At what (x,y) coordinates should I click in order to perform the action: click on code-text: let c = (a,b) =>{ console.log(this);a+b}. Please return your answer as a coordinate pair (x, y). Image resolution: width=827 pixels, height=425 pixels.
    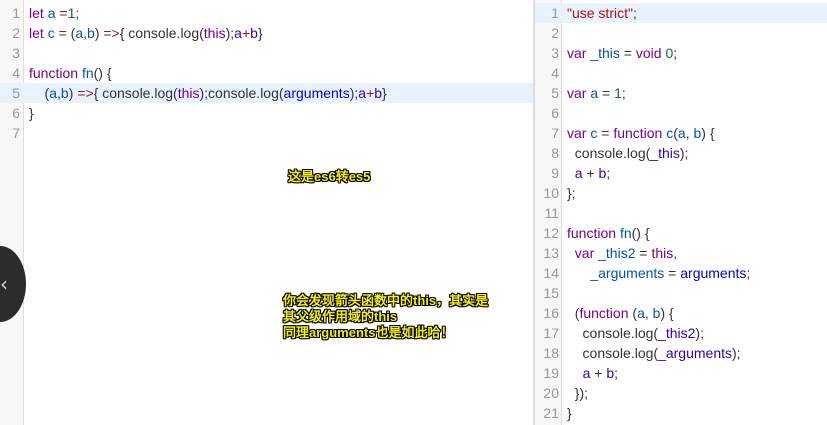
    Looking at the image, I should click on (146, 33).